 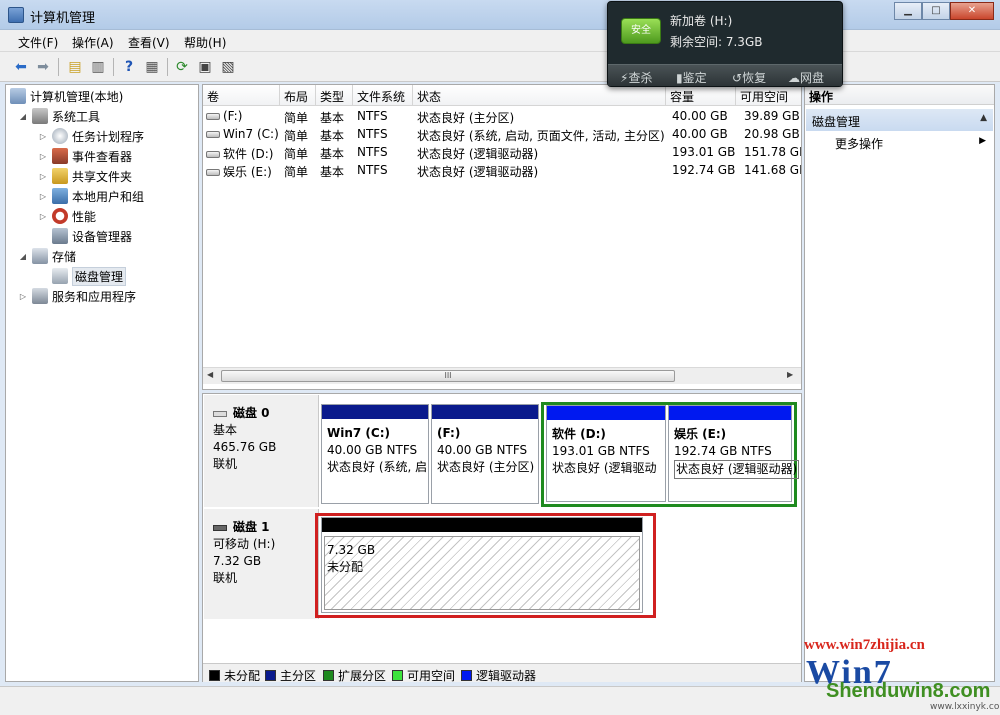 I want to click on tree-item-performance: ▷ 性能, so click(x=67, y=216).